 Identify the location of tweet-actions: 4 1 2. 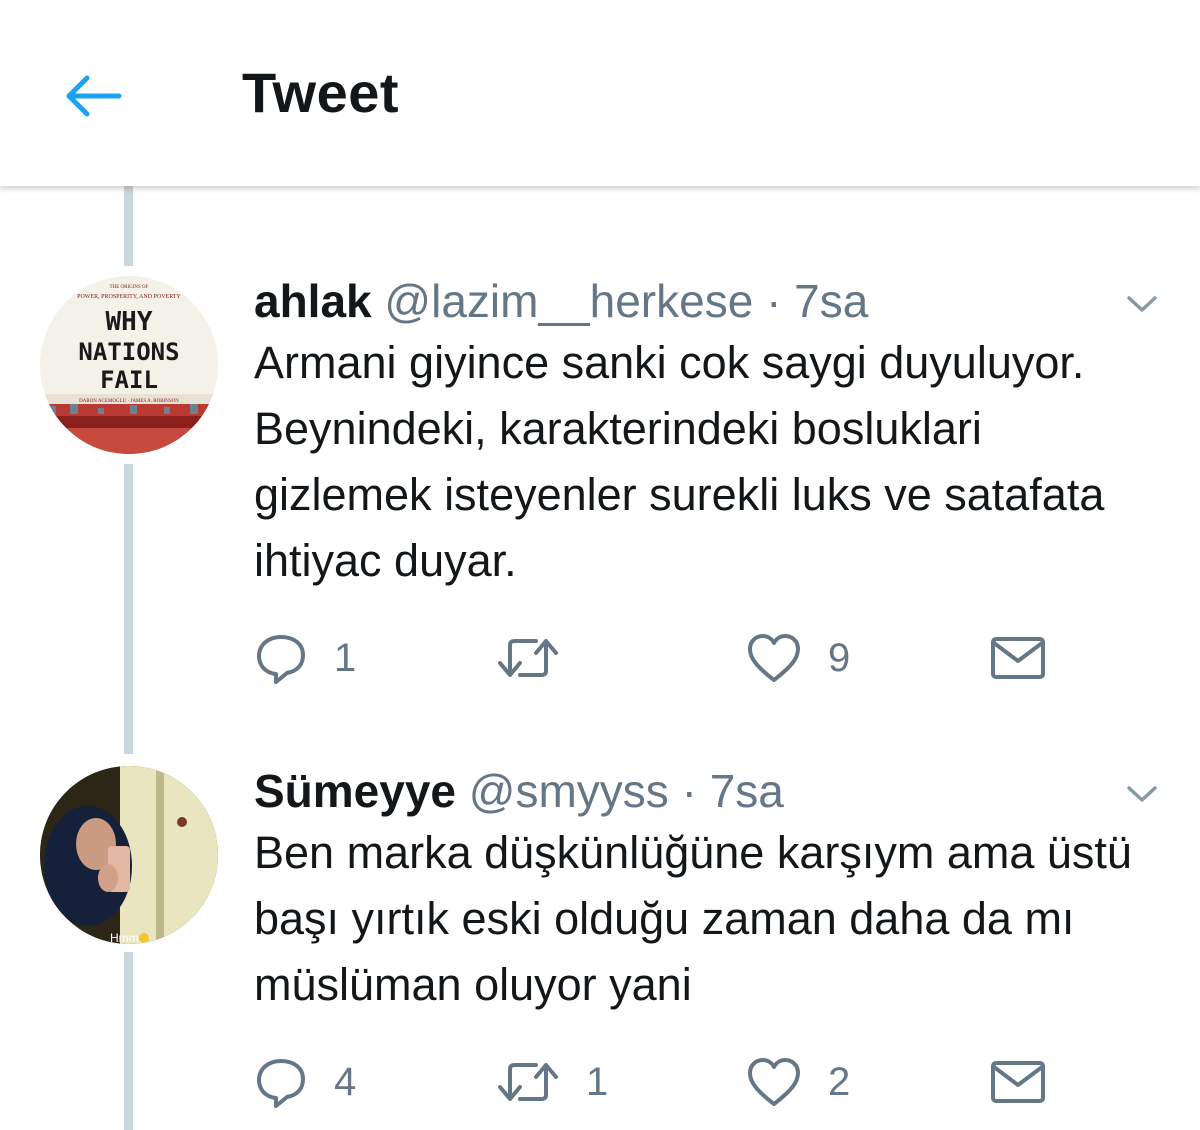
(664, 1082).